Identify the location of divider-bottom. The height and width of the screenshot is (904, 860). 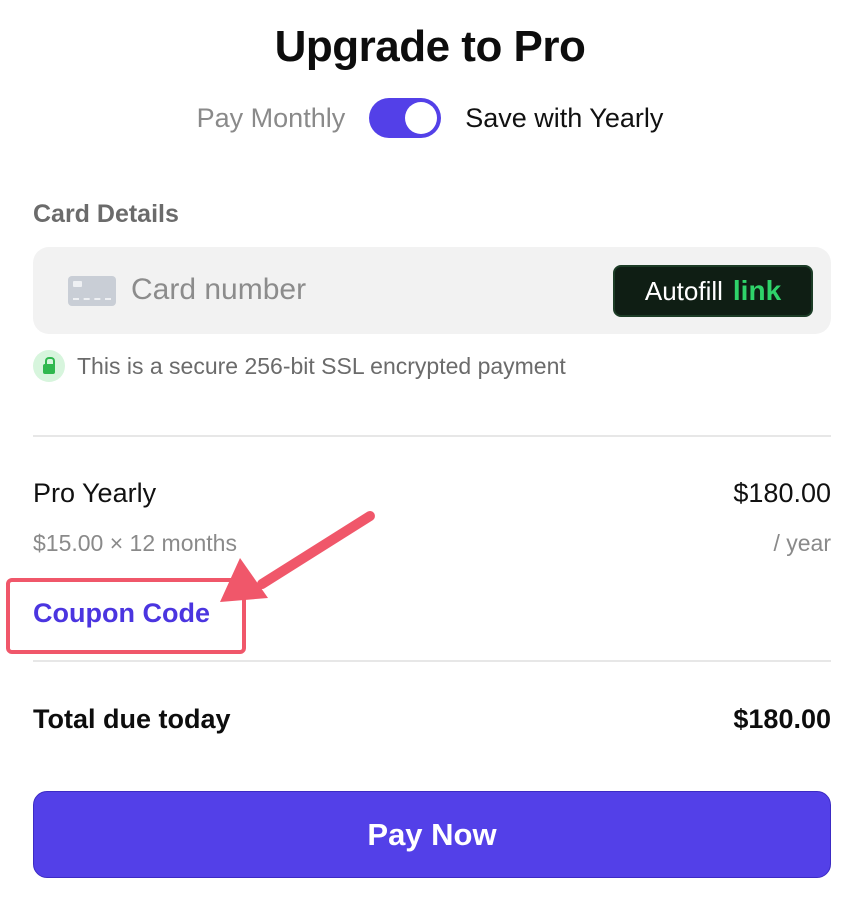
(432, 661).